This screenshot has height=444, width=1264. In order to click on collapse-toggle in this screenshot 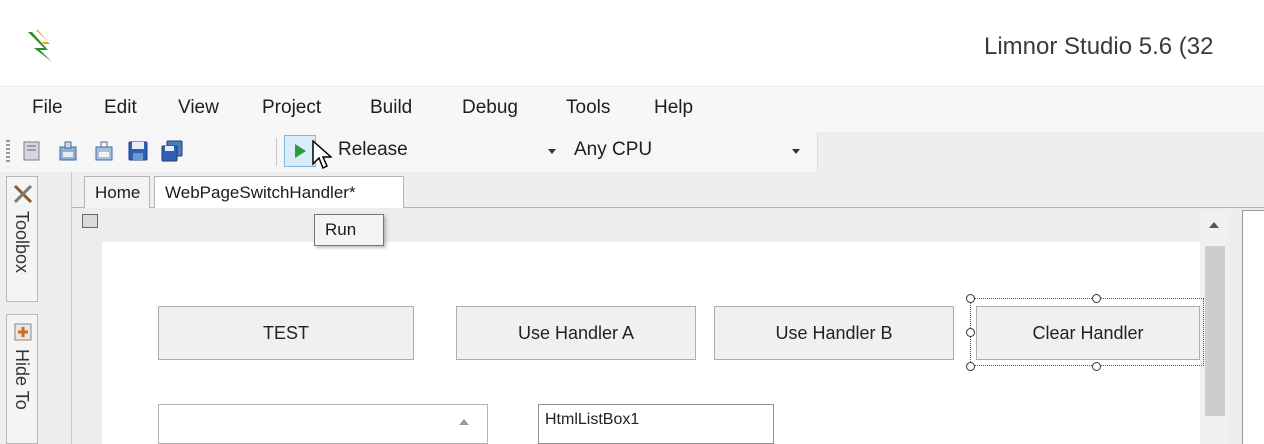, I will do `click(90, 221)`.